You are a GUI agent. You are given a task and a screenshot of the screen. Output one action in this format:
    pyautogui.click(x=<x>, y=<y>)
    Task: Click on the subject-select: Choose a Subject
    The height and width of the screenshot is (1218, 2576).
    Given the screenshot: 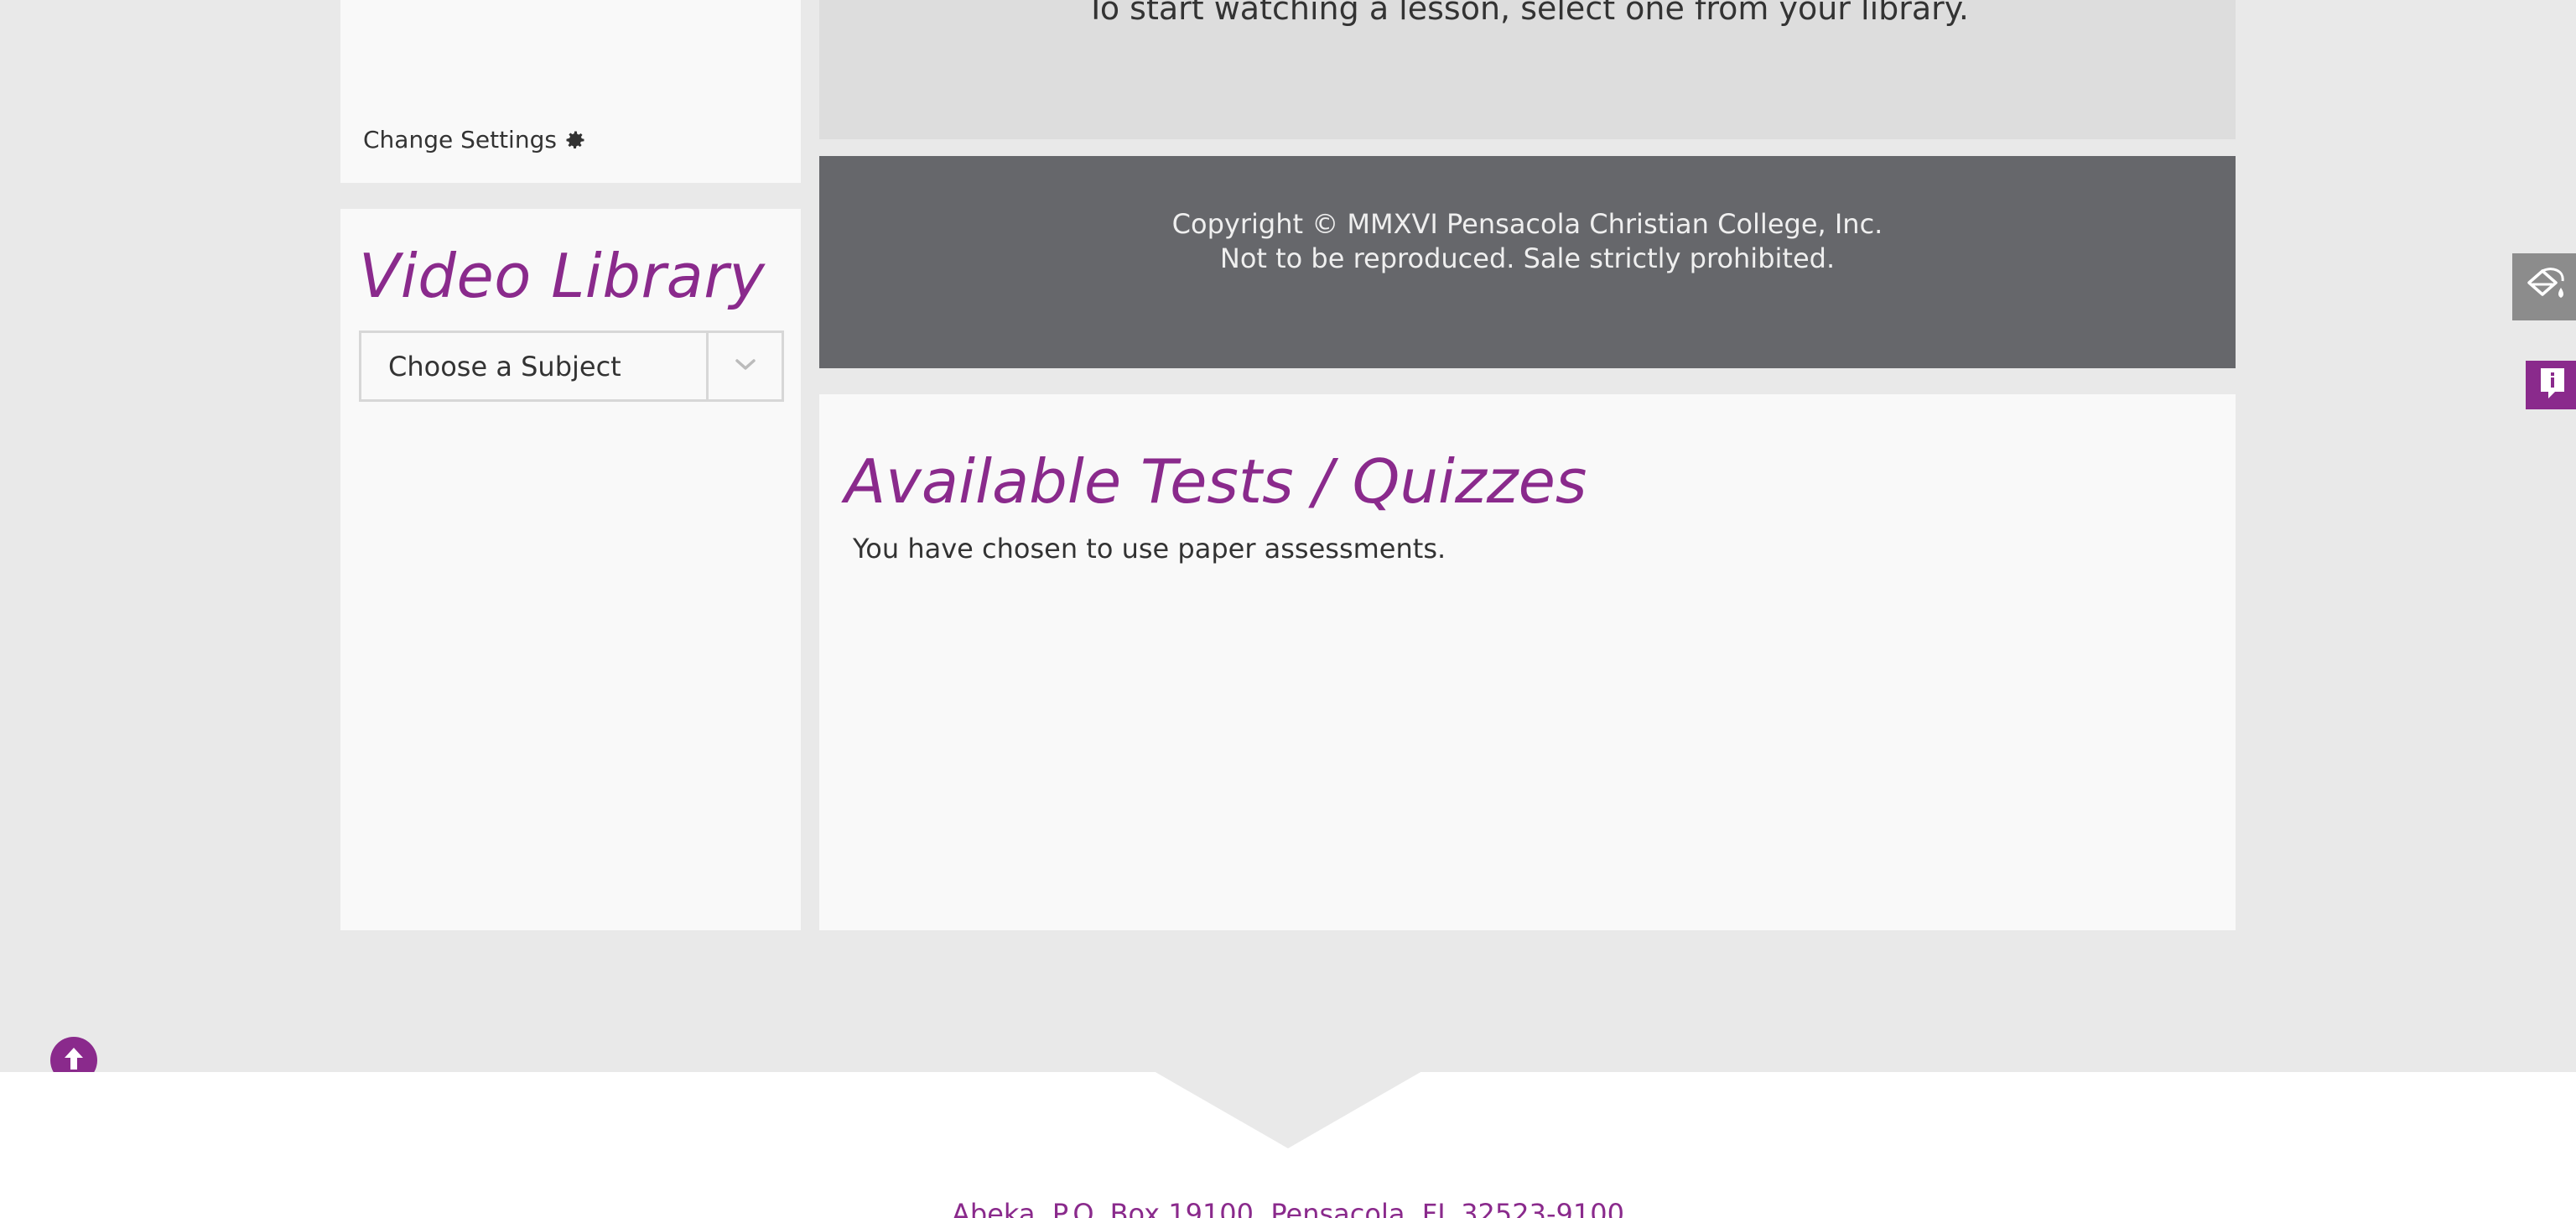 What is the action you would take?
    pyautogui.click(x=571, y=366)
    